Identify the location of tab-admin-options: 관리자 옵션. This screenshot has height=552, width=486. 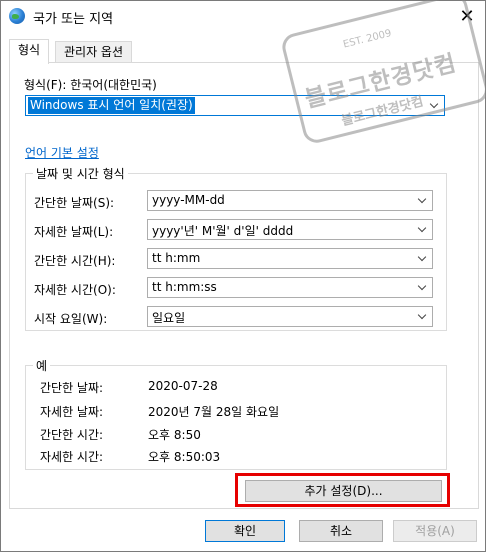
(94, 52).